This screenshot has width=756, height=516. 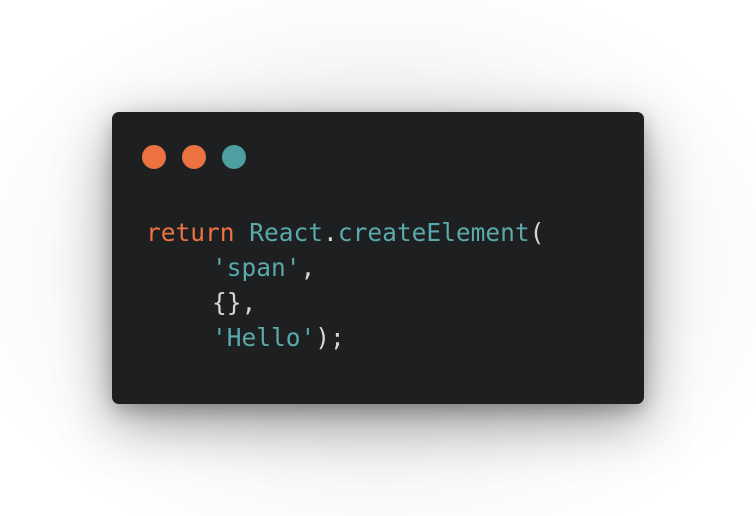 What do you see at coordinates (154, 157) in the screenshot?
I see `close-dot-icon` at bounding box center [154, 157].